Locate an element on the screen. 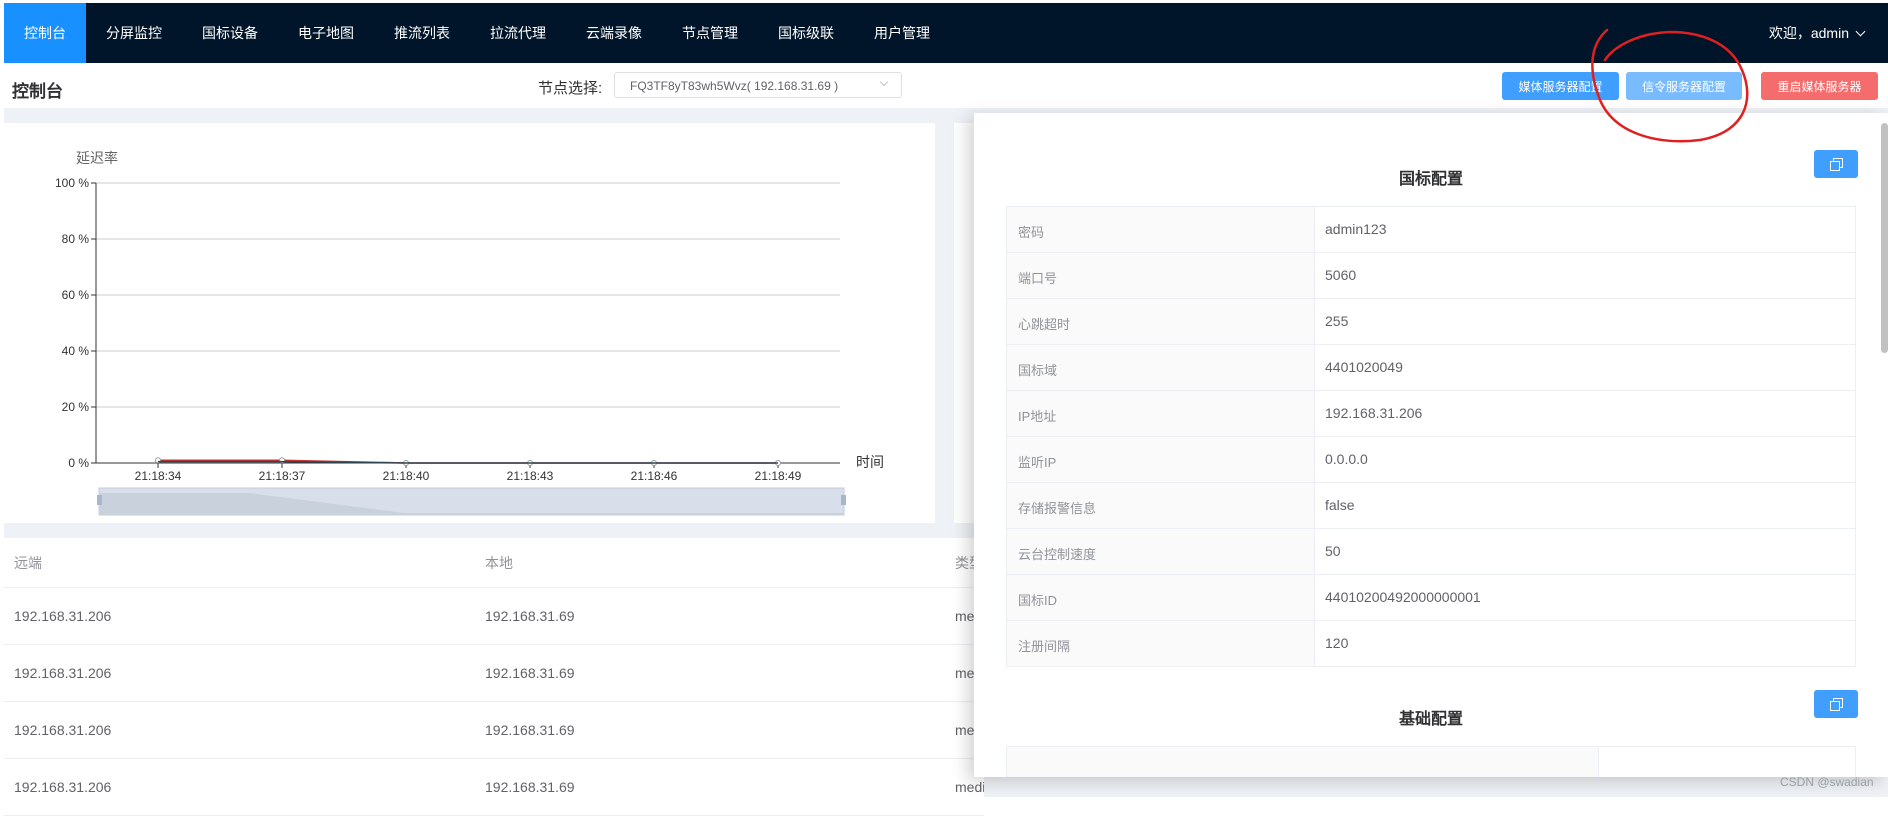  welcome-text: 欢迎，admin is located at coordinates (1808, 33).